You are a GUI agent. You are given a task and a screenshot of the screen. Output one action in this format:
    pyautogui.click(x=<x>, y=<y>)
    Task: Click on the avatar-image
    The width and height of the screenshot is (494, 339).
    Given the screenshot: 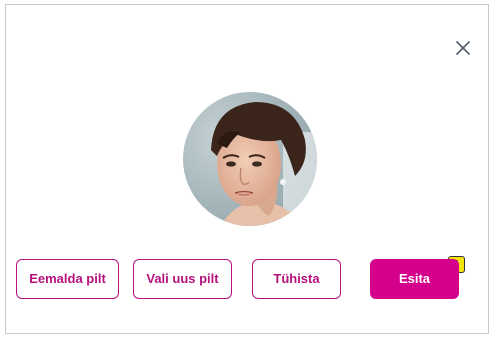 What is the action you would take?
    pyautogui.click(x=250, y=159)
    